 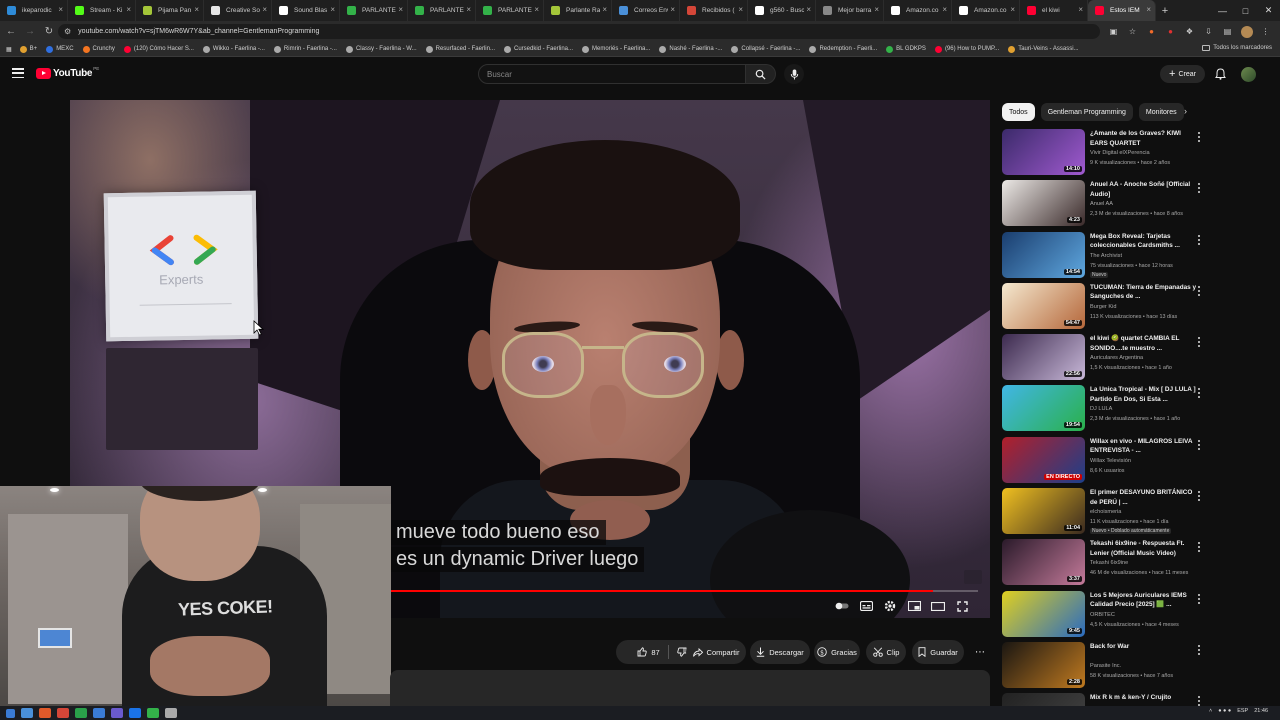 What do you see at coordinates (1268, 10) in the screenshot?
I see `close-window-icon: ✕` at bounding box center [1268, 10].